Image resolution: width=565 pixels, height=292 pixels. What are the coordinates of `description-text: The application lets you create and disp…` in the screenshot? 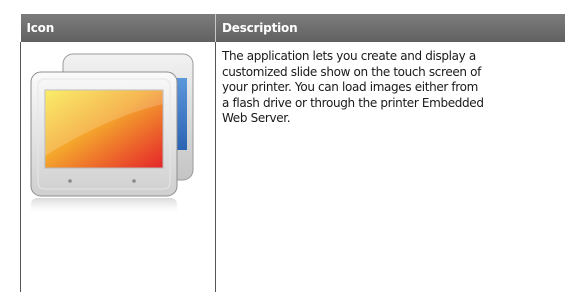 It's located at (353, 87).